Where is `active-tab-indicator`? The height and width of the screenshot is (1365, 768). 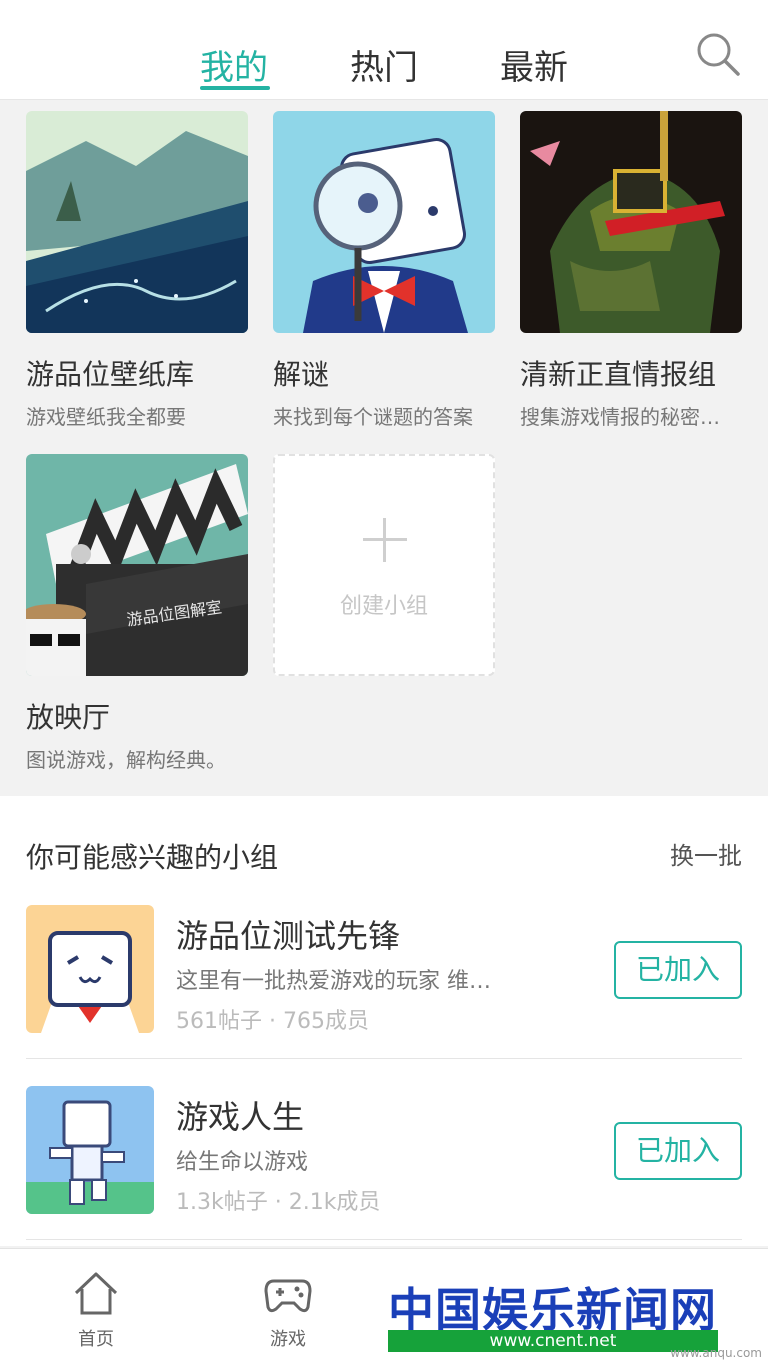
active-tab-indicator is located at coordinates (235, 88).